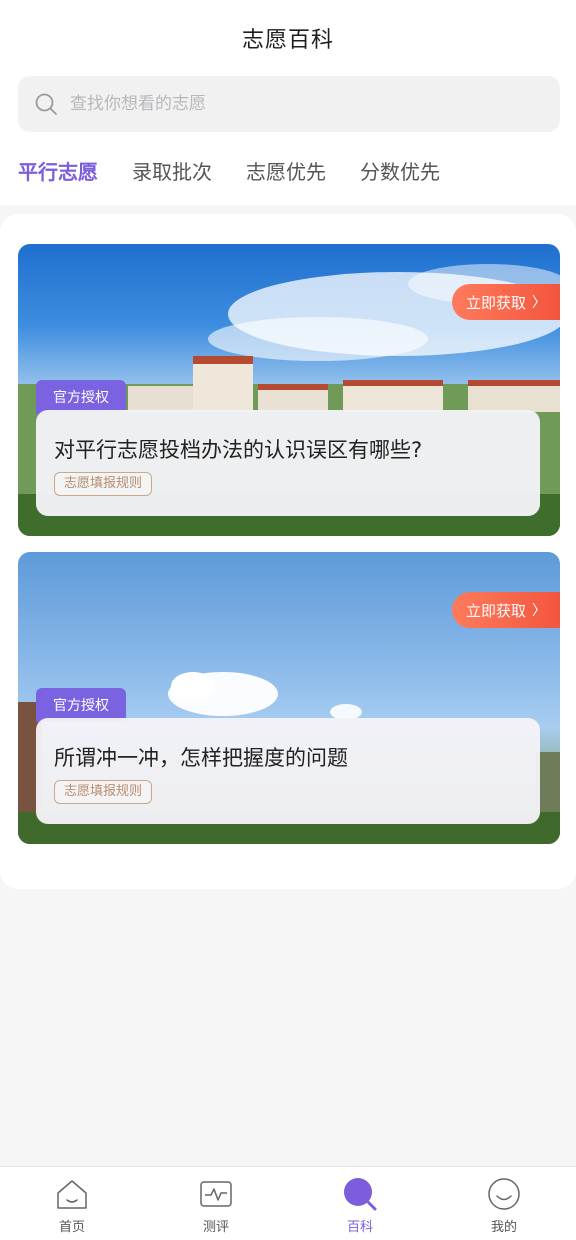  Describe the element at coordinates (288, 771) in the screenshot. I see `article-info: 所谓冲一冲，怎样把握度的问题 志愿填报规则` at that location.